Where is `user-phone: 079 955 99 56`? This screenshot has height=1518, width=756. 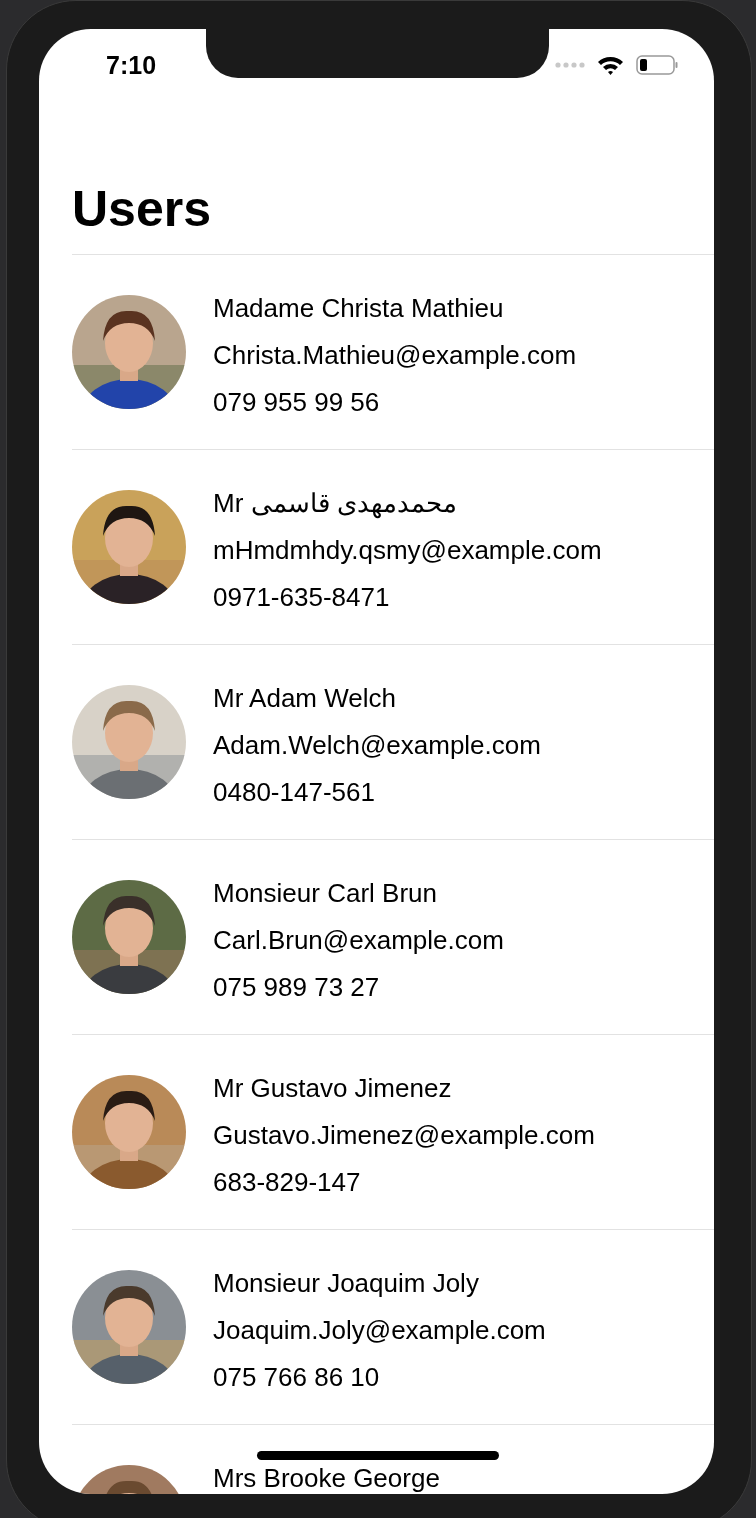 user-phone: 079 955 99 56 is located at coordinates (297, 402).